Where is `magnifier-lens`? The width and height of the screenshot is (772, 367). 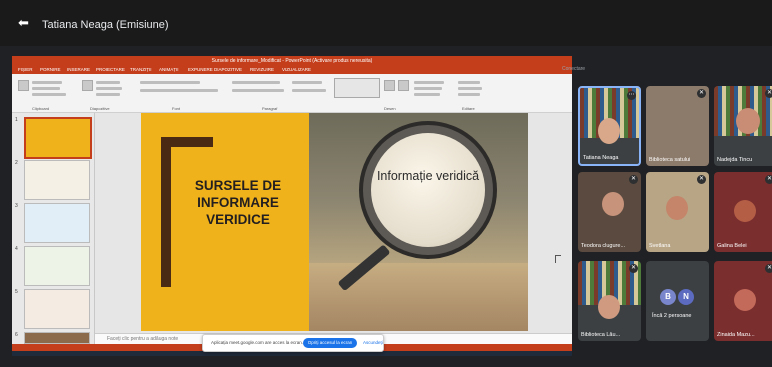
magnifier-lens is located at coordinates (428, 190).